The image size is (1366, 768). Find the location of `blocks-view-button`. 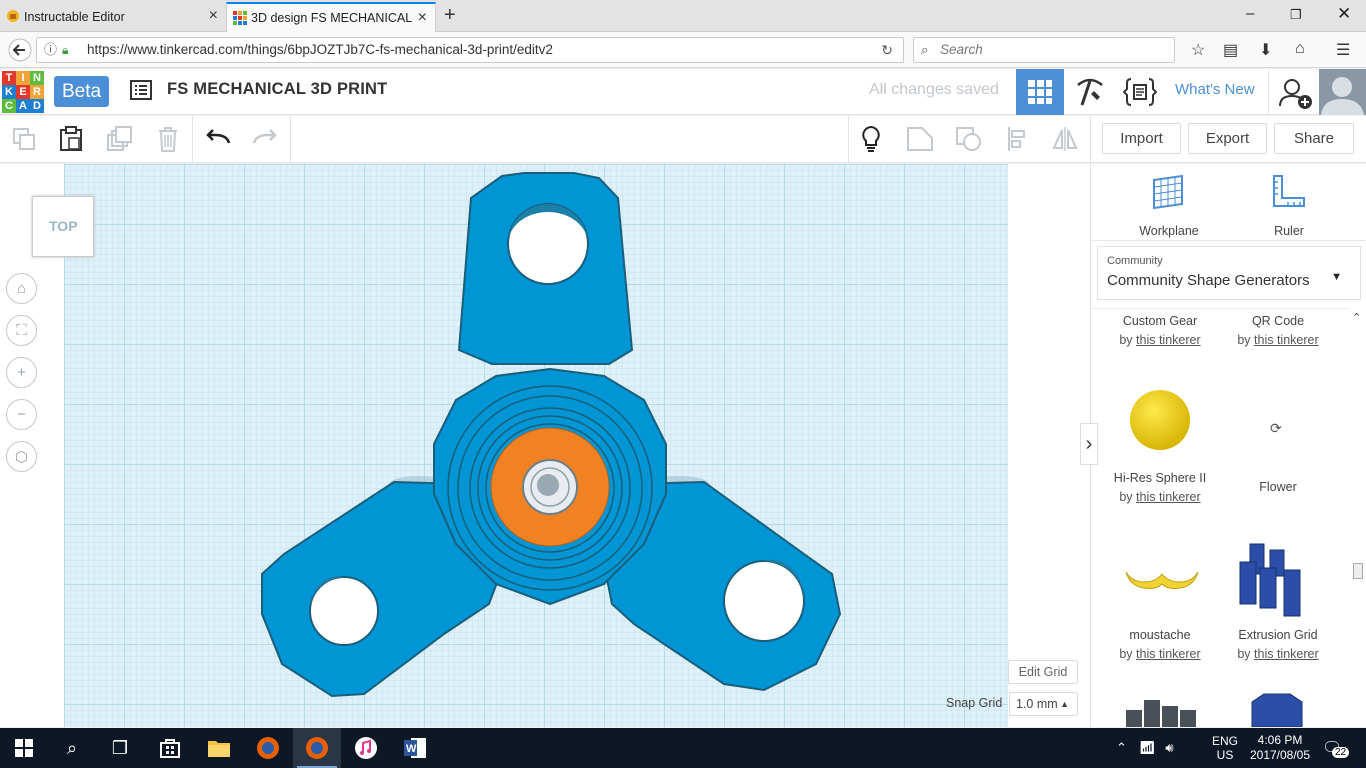

blocks-view-button is located at coordinates (1090, 92).